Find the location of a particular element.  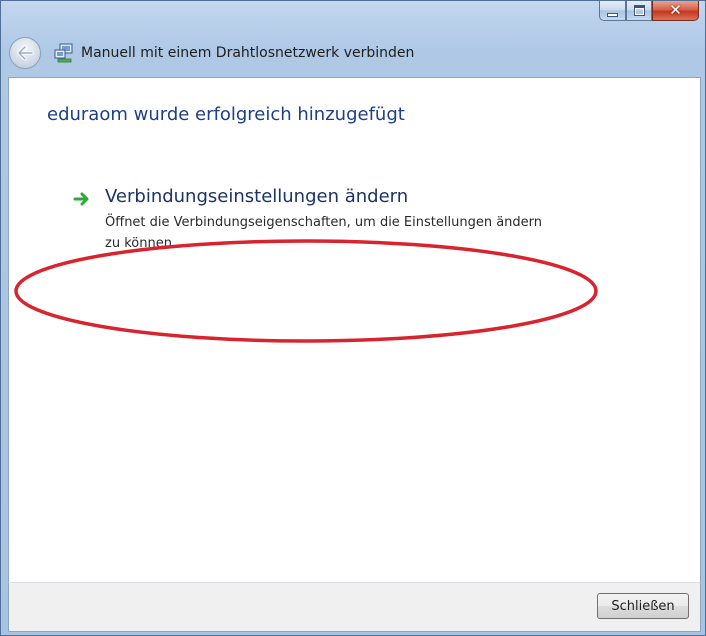

back-arrow-icon is located at coordinates (25, 53).